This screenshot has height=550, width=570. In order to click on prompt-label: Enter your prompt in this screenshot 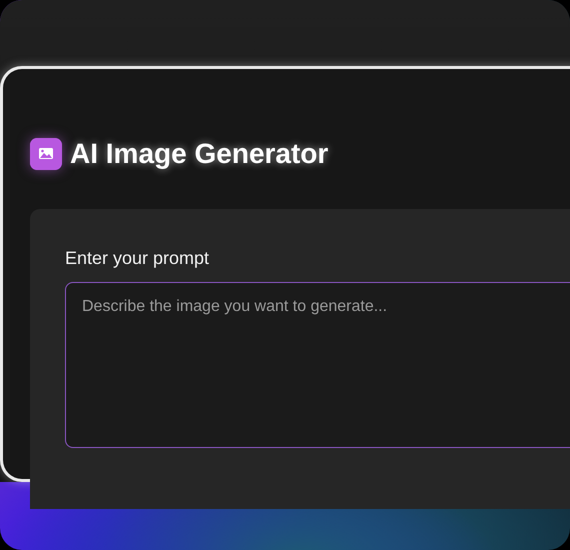, I will do `click(137, 258)`.